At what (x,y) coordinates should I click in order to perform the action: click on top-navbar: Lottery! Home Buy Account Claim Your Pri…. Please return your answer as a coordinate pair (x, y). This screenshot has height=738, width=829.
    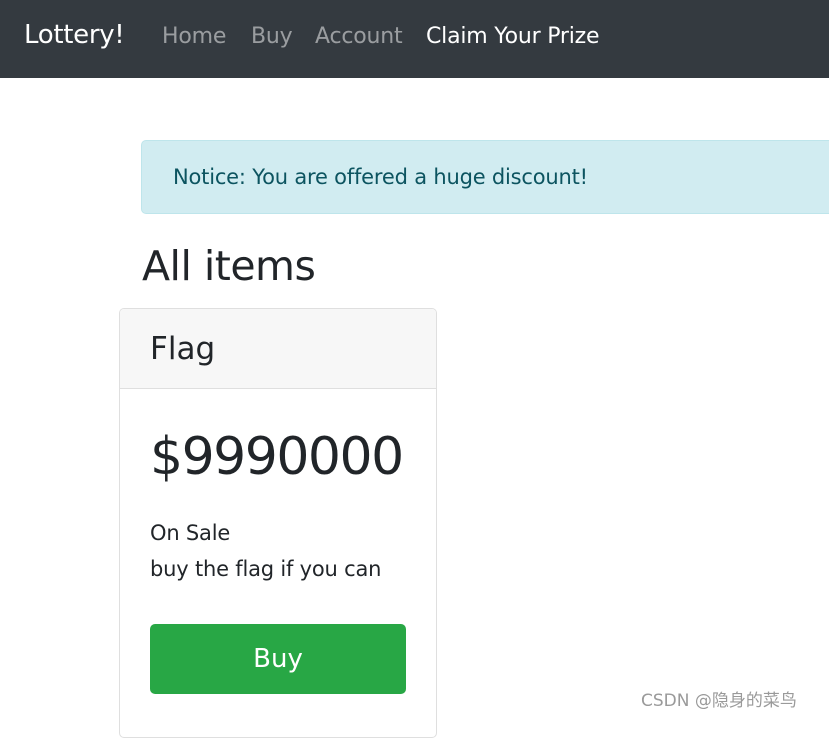
    Looking at the image, I should click on (414, 39).